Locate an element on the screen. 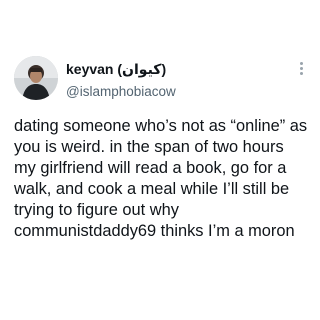 The width and height of the screenshot is (320, 320). avatar is located at coordinates (36, 78).